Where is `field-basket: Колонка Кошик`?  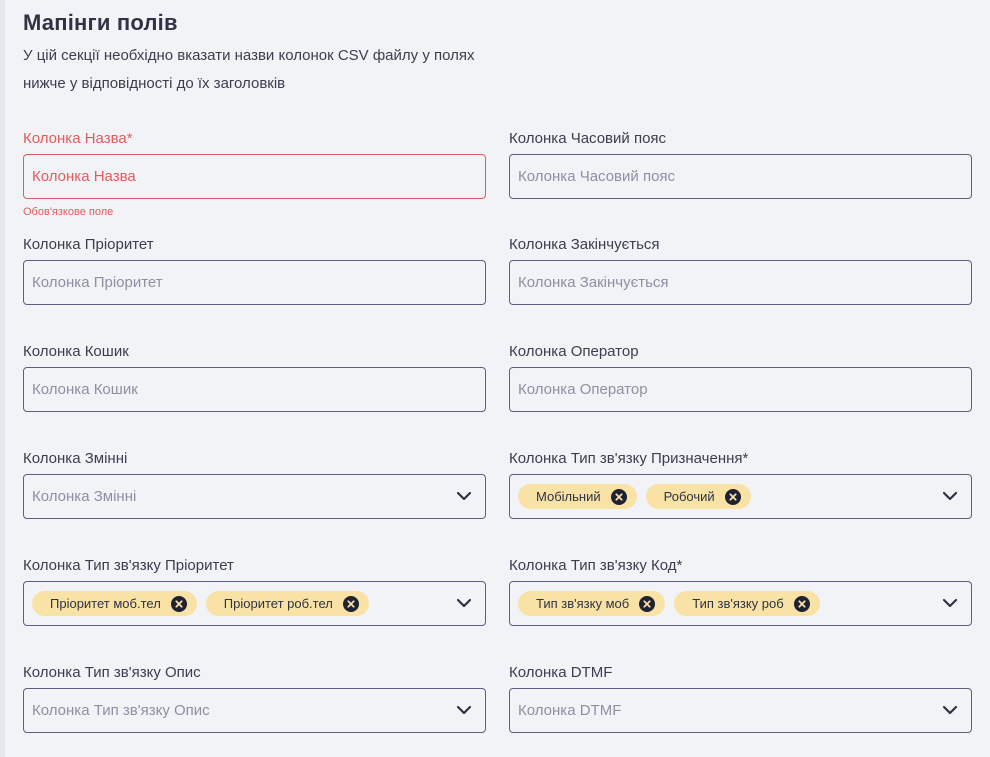 field-basket: Колонка Кошик is located at coordinates (254, 377).